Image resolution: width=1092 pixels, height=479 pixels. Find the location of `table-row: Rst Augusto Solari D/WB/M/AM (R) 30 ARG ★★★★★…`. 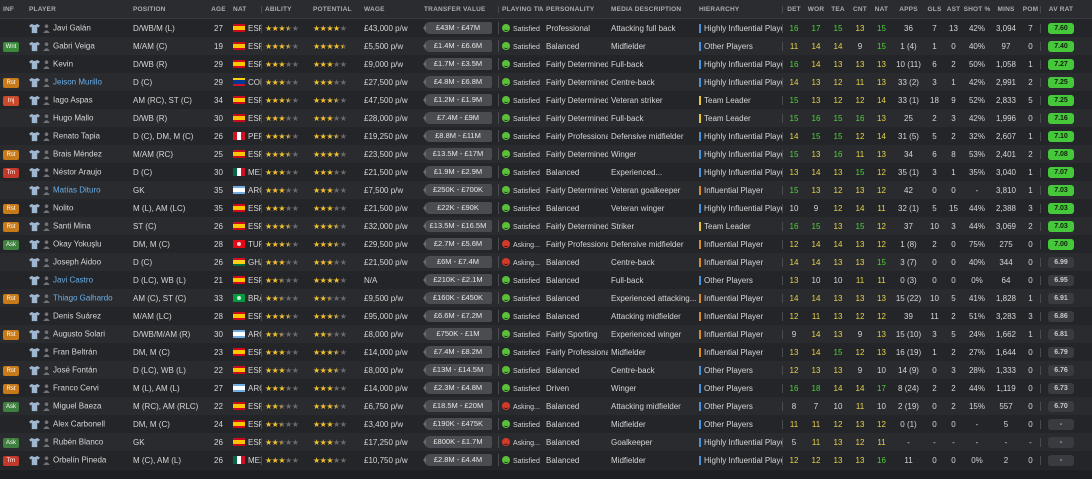

table-row: Rst Augusto Solari D/WB/M/AM (R) 30 ARG ★★★★★… is located at coordinates (546, 334).